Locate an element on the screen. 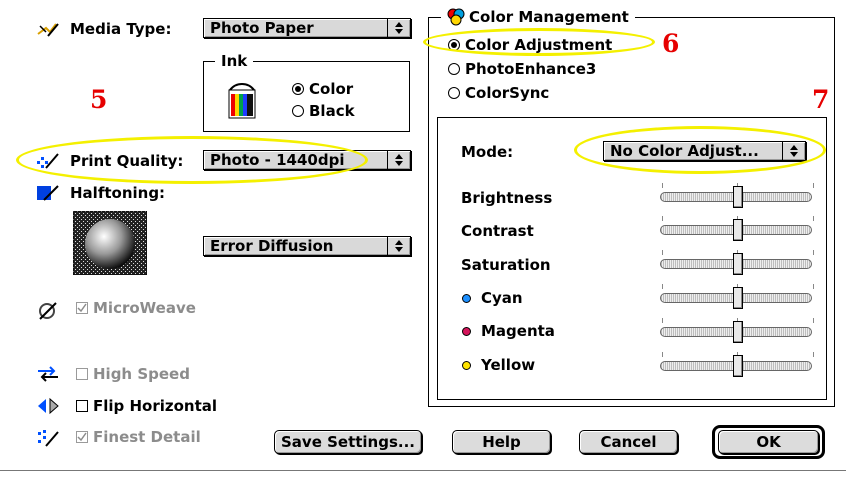 This screenshot has height=479, width=846. brightness-slider is located at coordinates (738, 196).